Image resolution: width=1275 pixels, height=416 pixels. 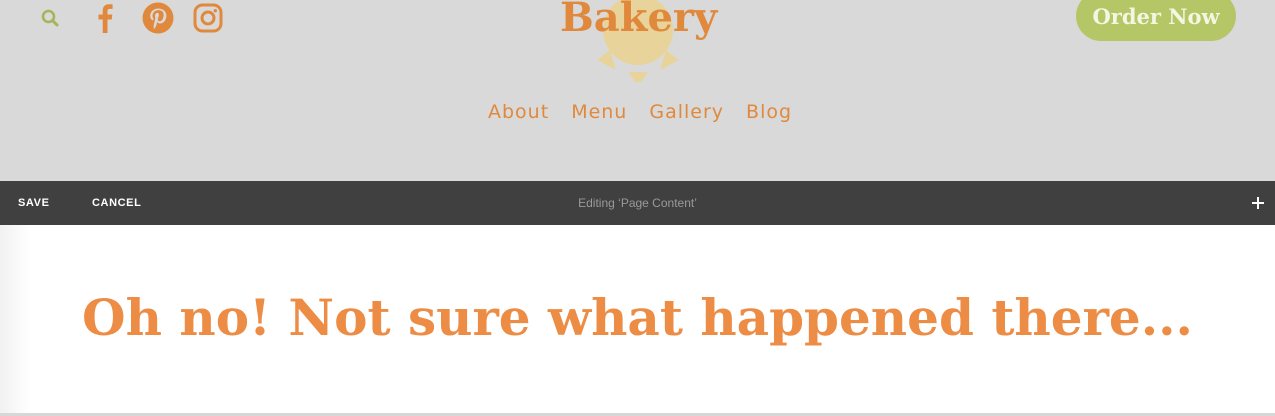 What do you see at coordinates (105, 18) in the screenshot?
I see `facebook-icon` at bounding box center [105, 18].